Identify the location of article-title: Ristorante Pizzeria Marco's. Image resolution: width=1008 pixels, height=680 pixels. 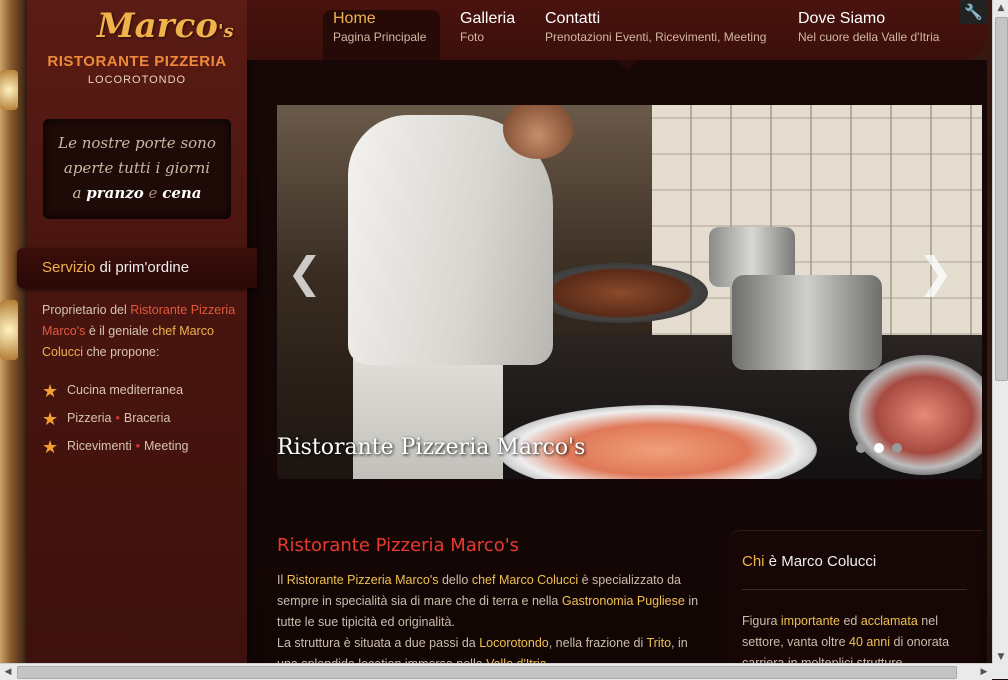
(398, 545).